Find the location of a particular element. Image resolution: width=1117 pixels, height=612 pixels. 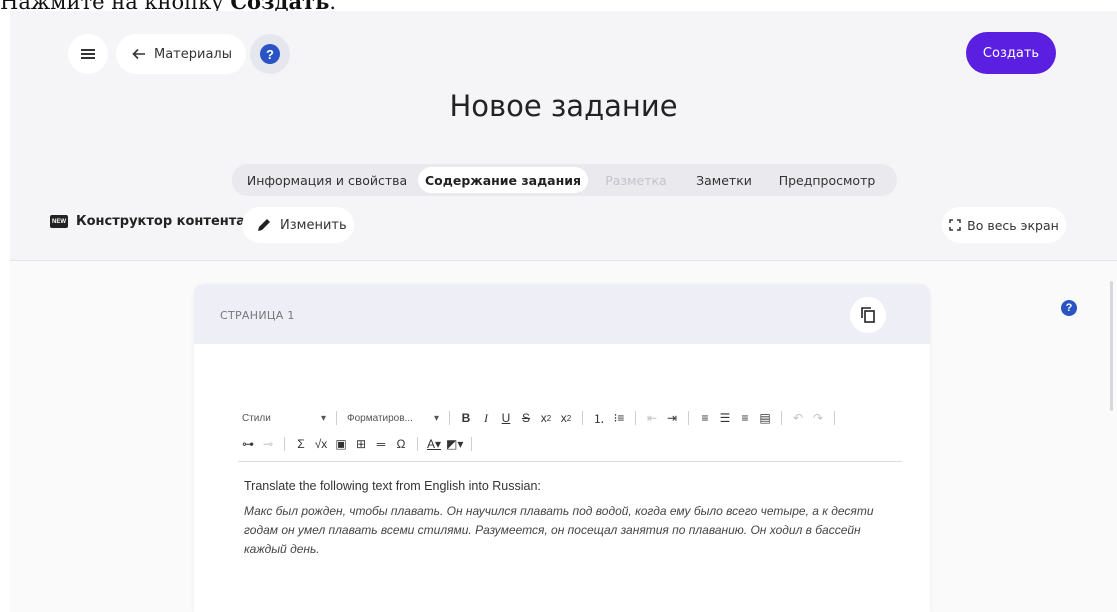

redo-icon: ↷ is located at coordinates (818, 418).